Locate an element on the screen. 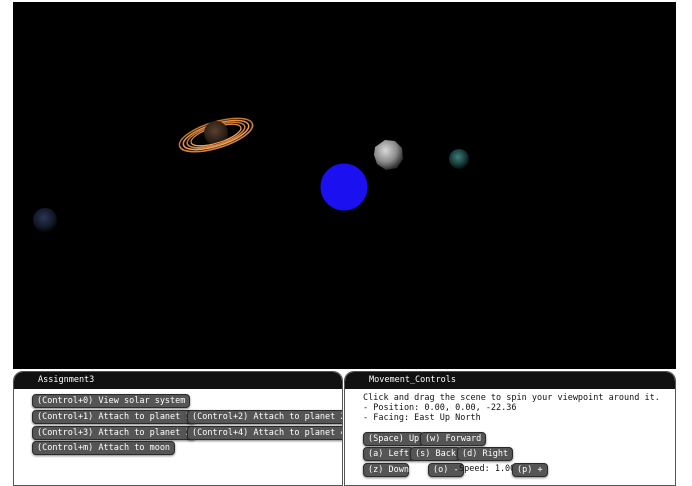 This screenshot has height=486, width=692. speed-increase-button: (p) + is located at coordinates (530, 470).